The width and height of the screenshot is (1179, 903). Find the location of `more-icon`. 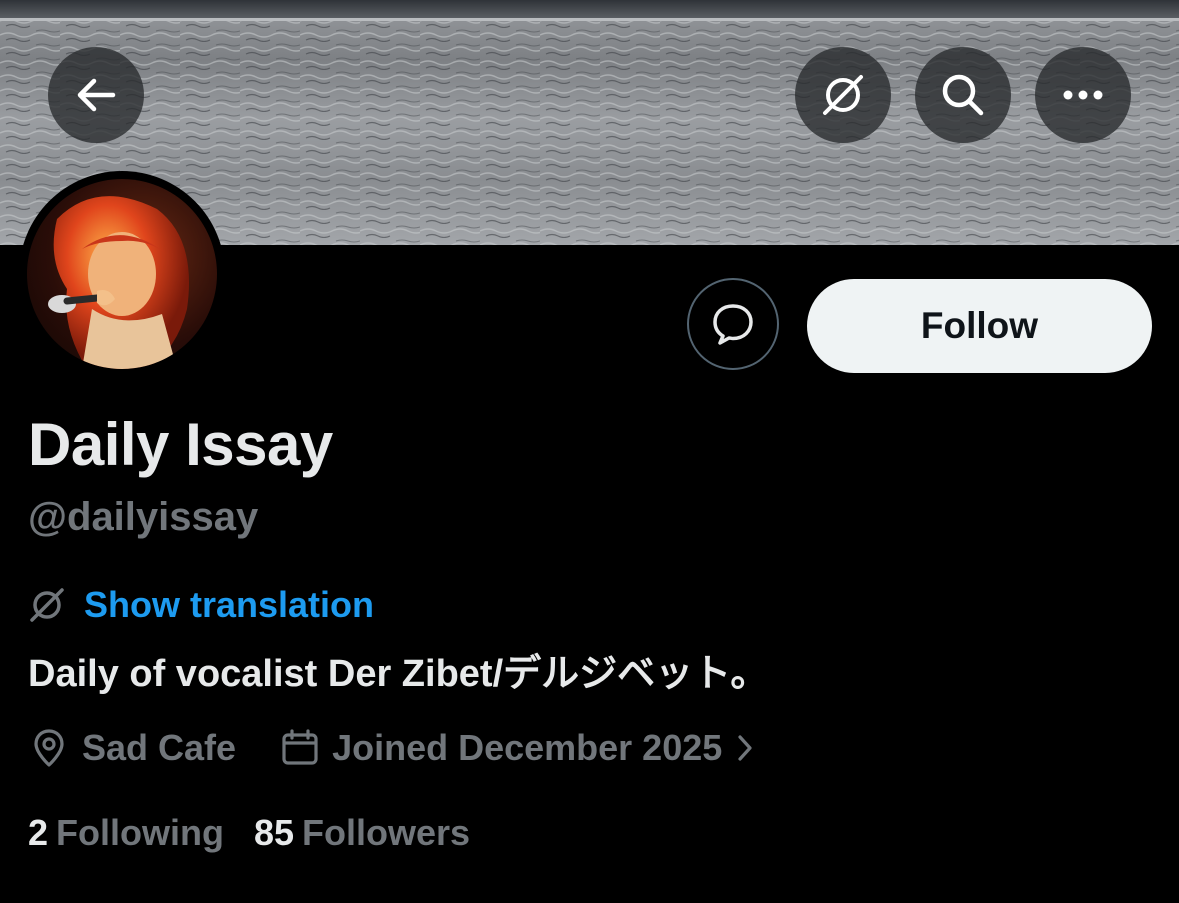

more-icon is located at coordinates (1083, 95).